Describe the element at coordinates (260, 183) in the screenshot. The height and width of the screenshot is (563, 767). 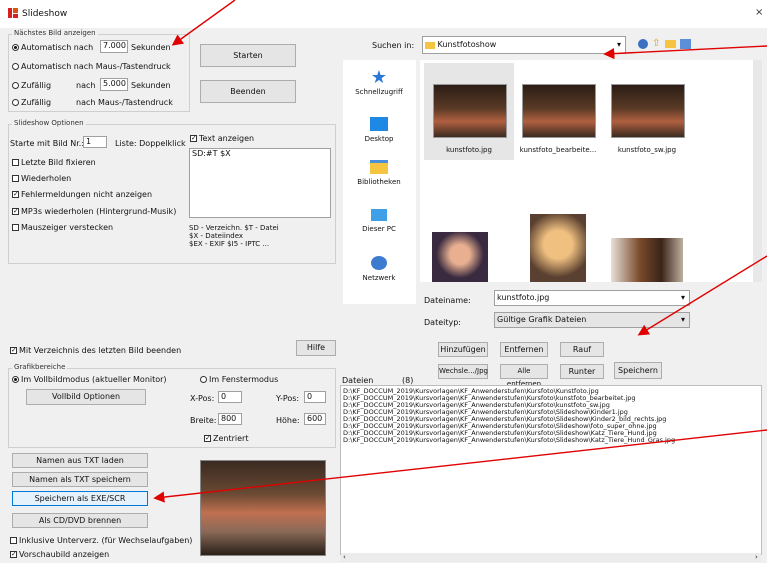
I see `text-template-input: SD:#T $X` at that location.